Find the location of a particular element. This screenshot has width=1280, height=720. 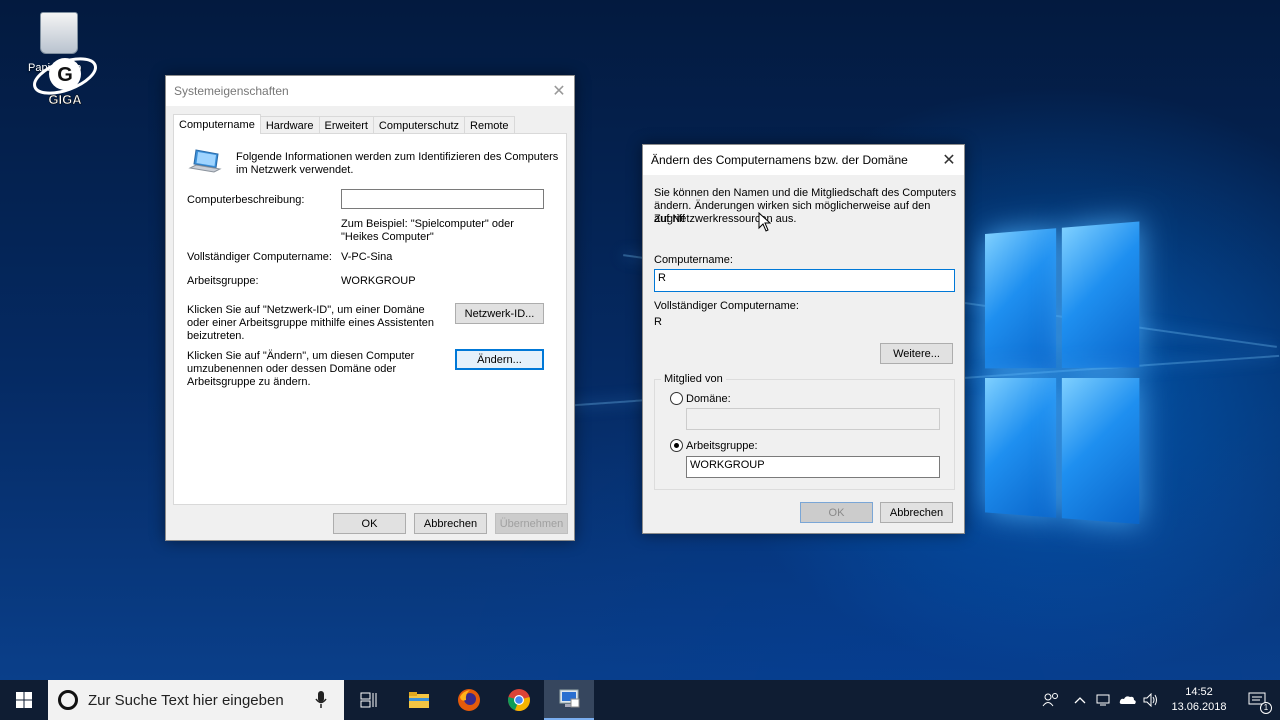

clock-time: 14:52 is located at coordinates (1199, 692).